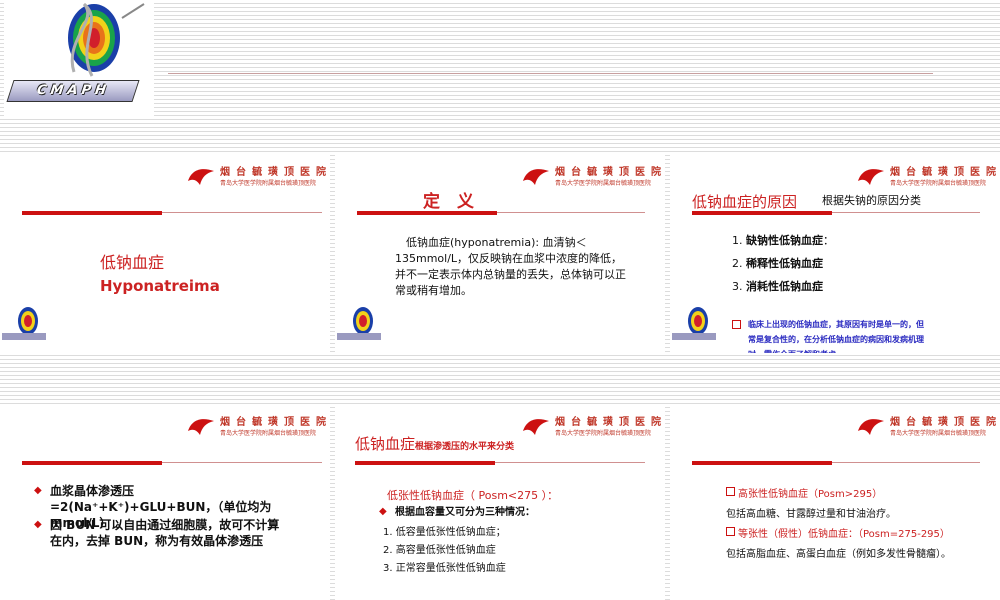 This screenshot has width=1000, height=600. I want to click on slide-subtitle: 根据失钠的原因分类, so click(871, 200).